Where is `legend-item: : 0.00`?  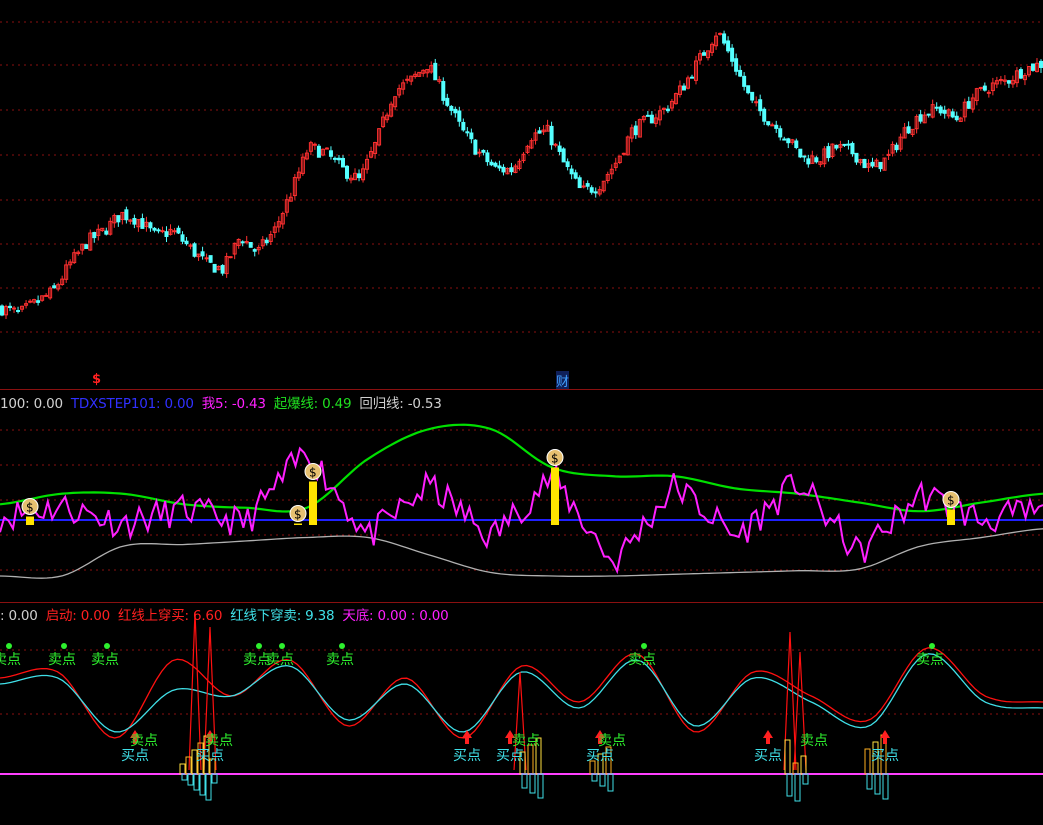 legend-item: : 0.00 is located at coordinates (19, 616).